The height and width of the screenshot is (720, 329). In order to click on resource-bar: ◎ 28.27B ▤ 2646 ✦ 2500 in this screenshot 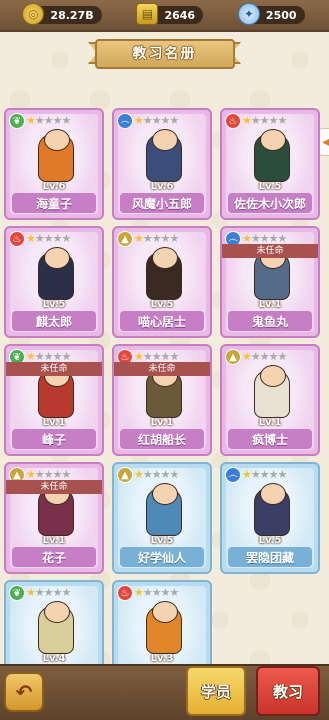, I will do `click(164, 16)`.